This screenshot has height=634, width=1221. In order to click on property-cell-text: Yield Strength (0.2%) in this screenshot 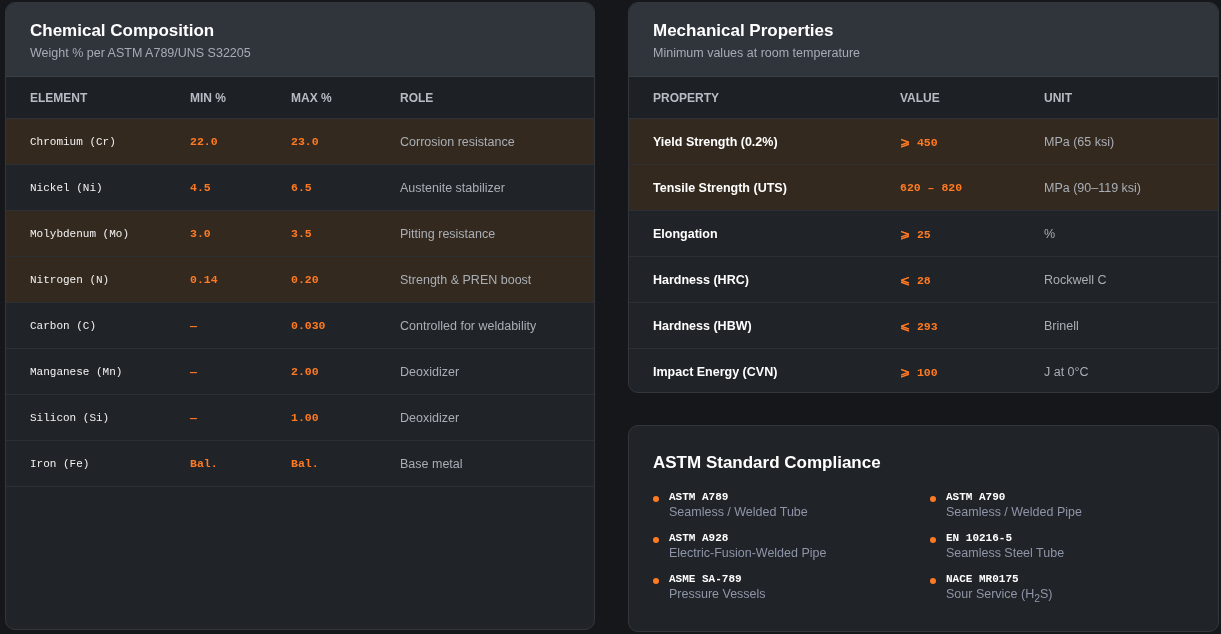, I will do `click(716, 141)`.